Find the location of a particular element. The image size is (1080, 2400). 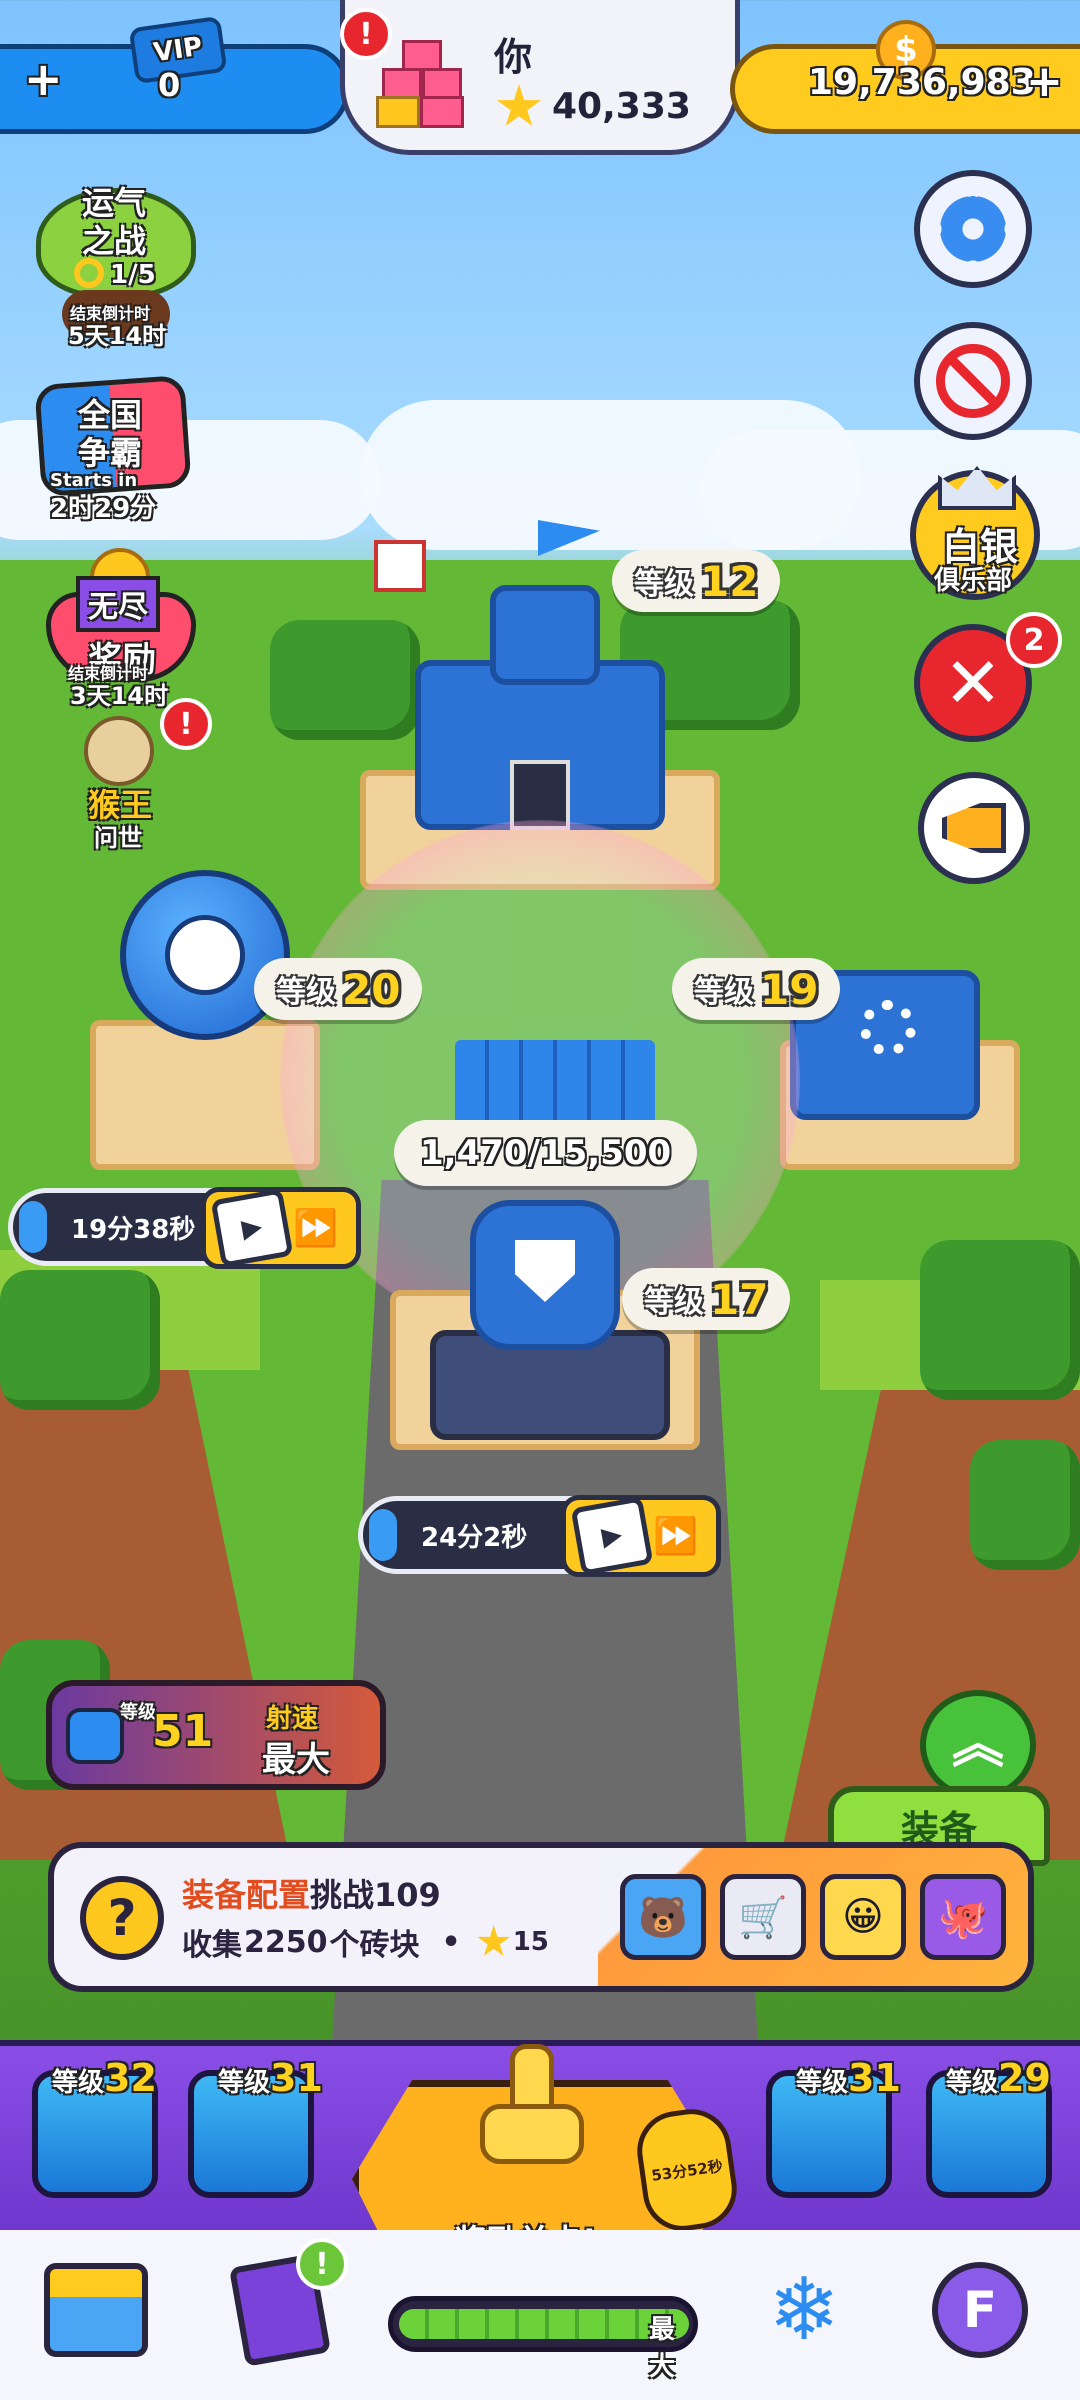

double-chevron-up-icon: ︽ is located at coordinates (977, 1745).